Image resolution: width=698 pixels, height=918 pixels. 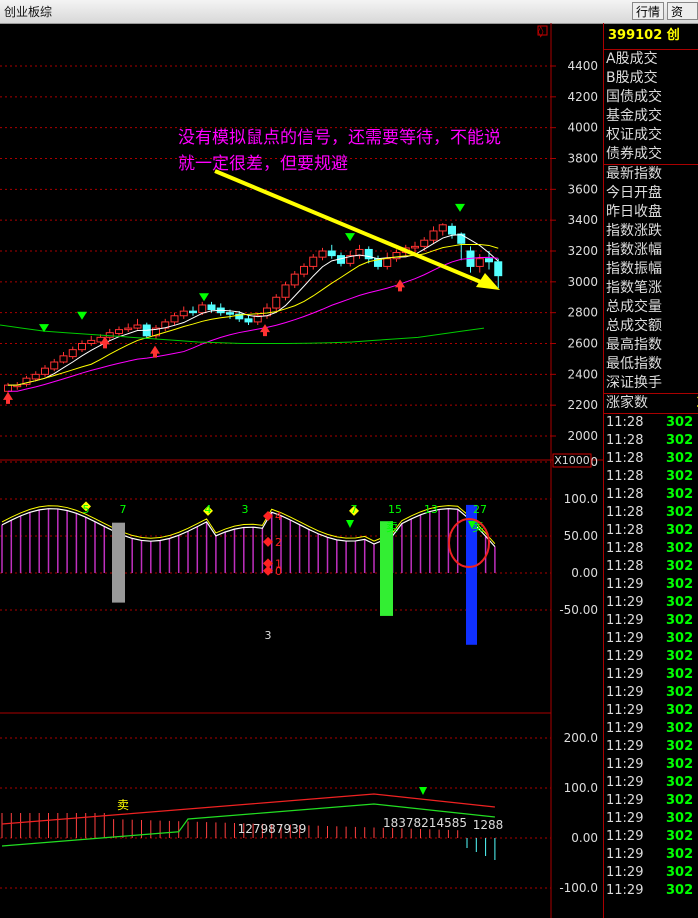 I want to click on ma20-line, so click(x=253, y=324).